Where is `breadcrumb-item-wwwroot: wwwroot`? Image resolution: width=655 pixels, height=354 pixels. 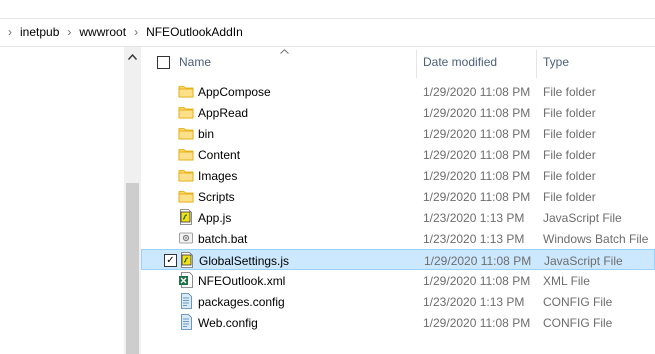 breadcrumb-item-wwwroot: wwwroot is located at coordinates (102, 32).